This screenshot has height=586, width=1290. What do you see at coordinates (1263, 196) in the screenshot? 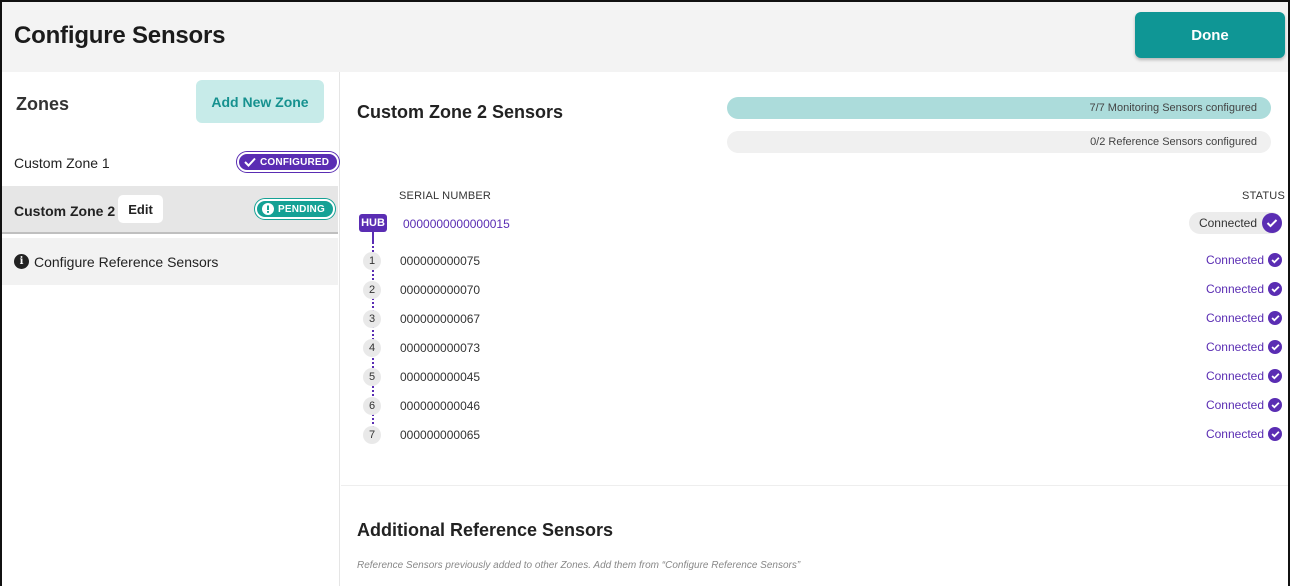
I see `status-header: STATUS` at bounding box center [1263, 196].